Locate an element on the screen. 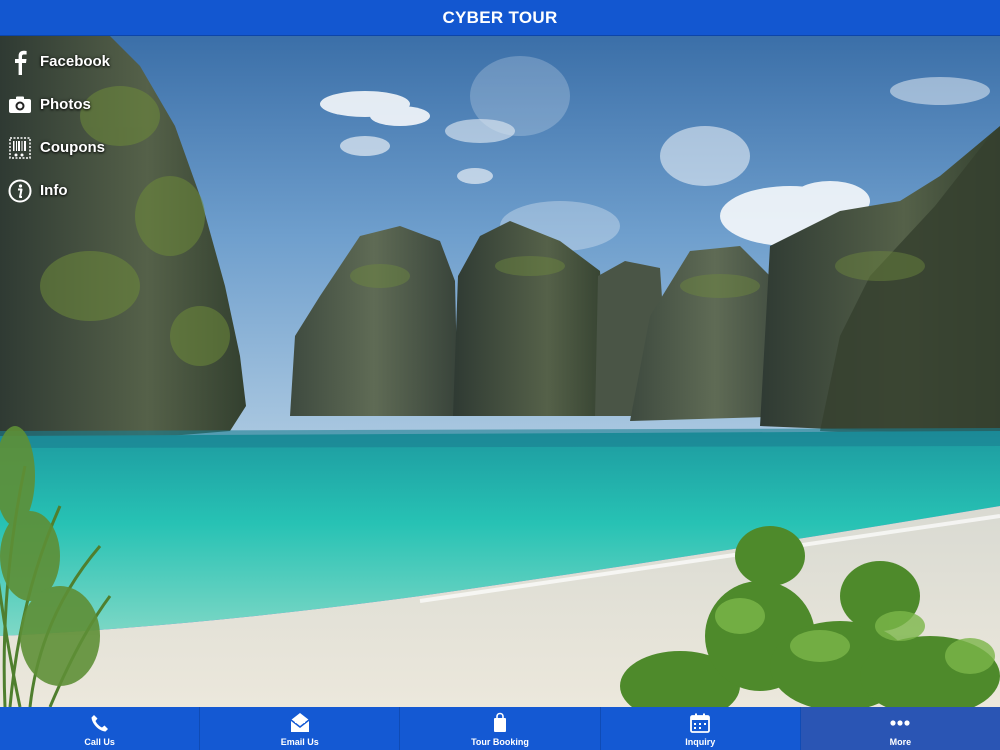 This screenshot has height=750, width=1000. app-title: CYBER TOUR is located at coordinates (500, 17).